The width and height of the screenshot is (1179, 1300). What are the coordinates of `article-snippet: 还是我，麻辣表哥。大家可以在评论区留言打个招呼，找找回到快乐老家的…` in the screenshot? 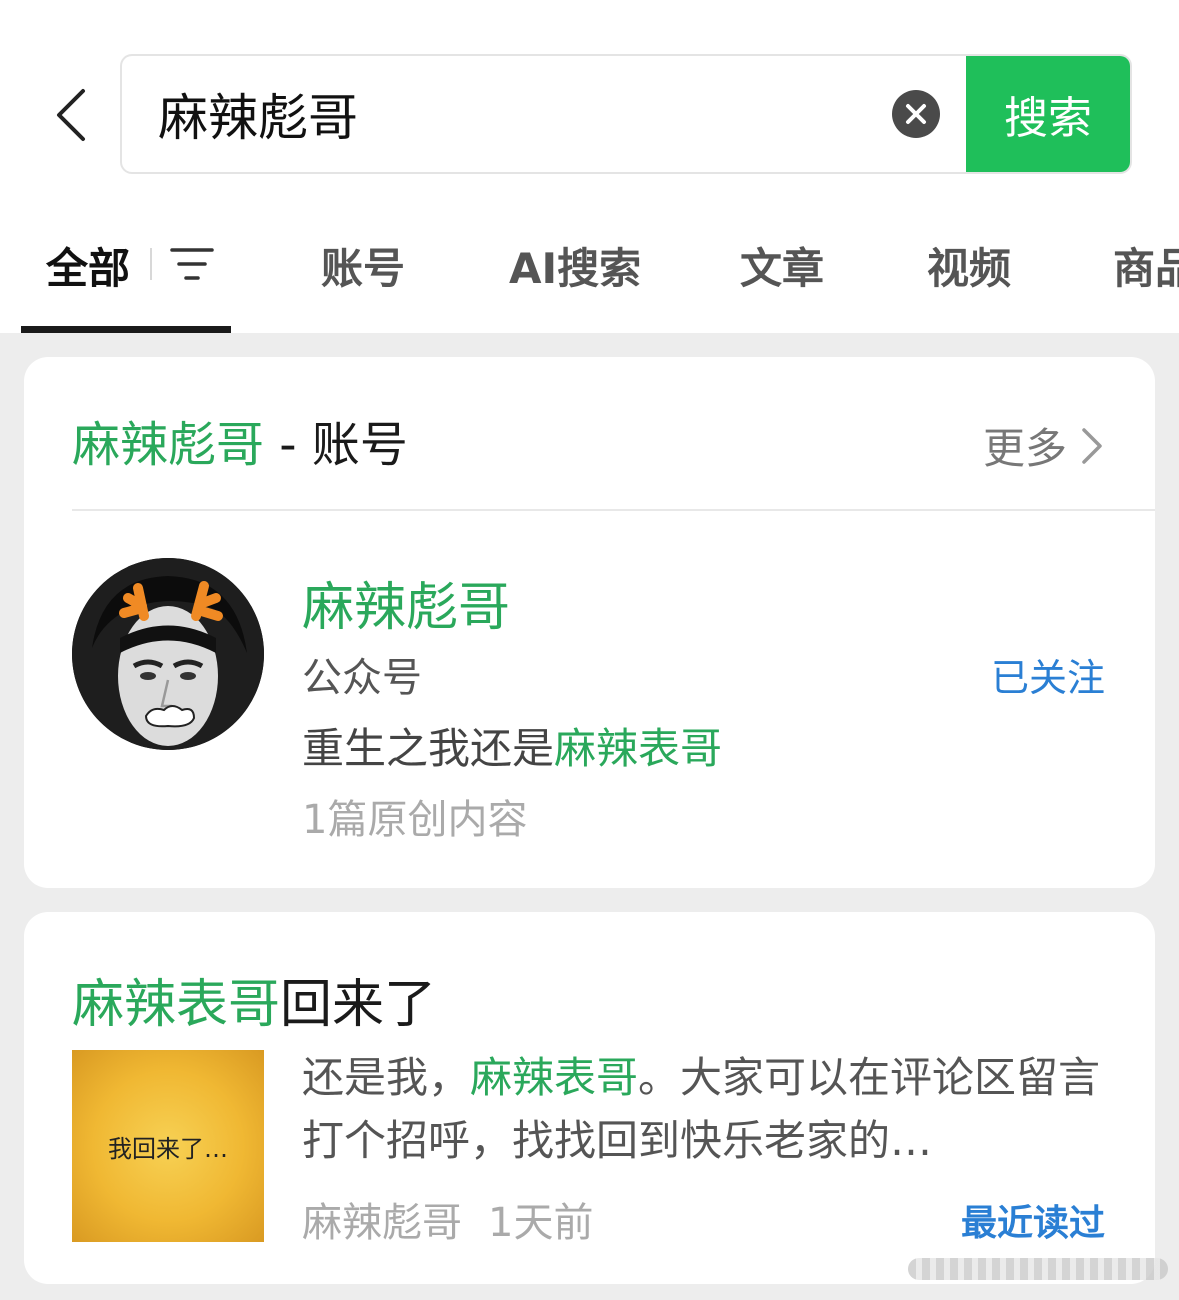 It's located at (702, 1109).